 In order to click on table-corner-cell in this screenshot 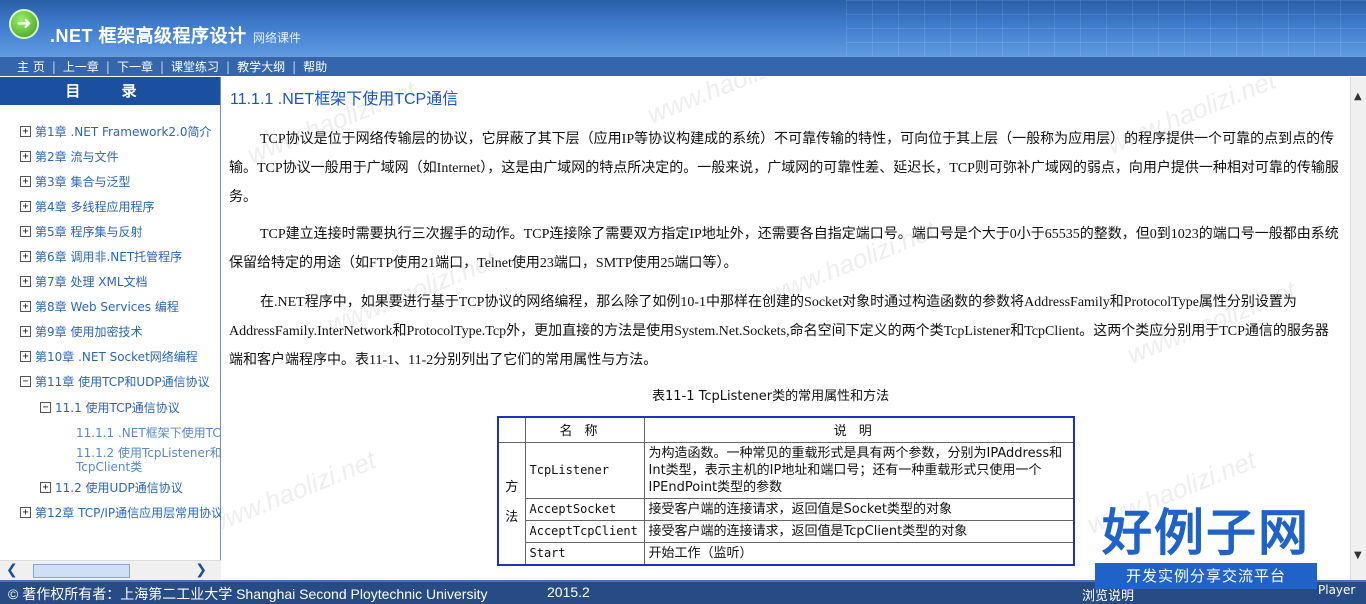, I will do `click(511, 429)`.